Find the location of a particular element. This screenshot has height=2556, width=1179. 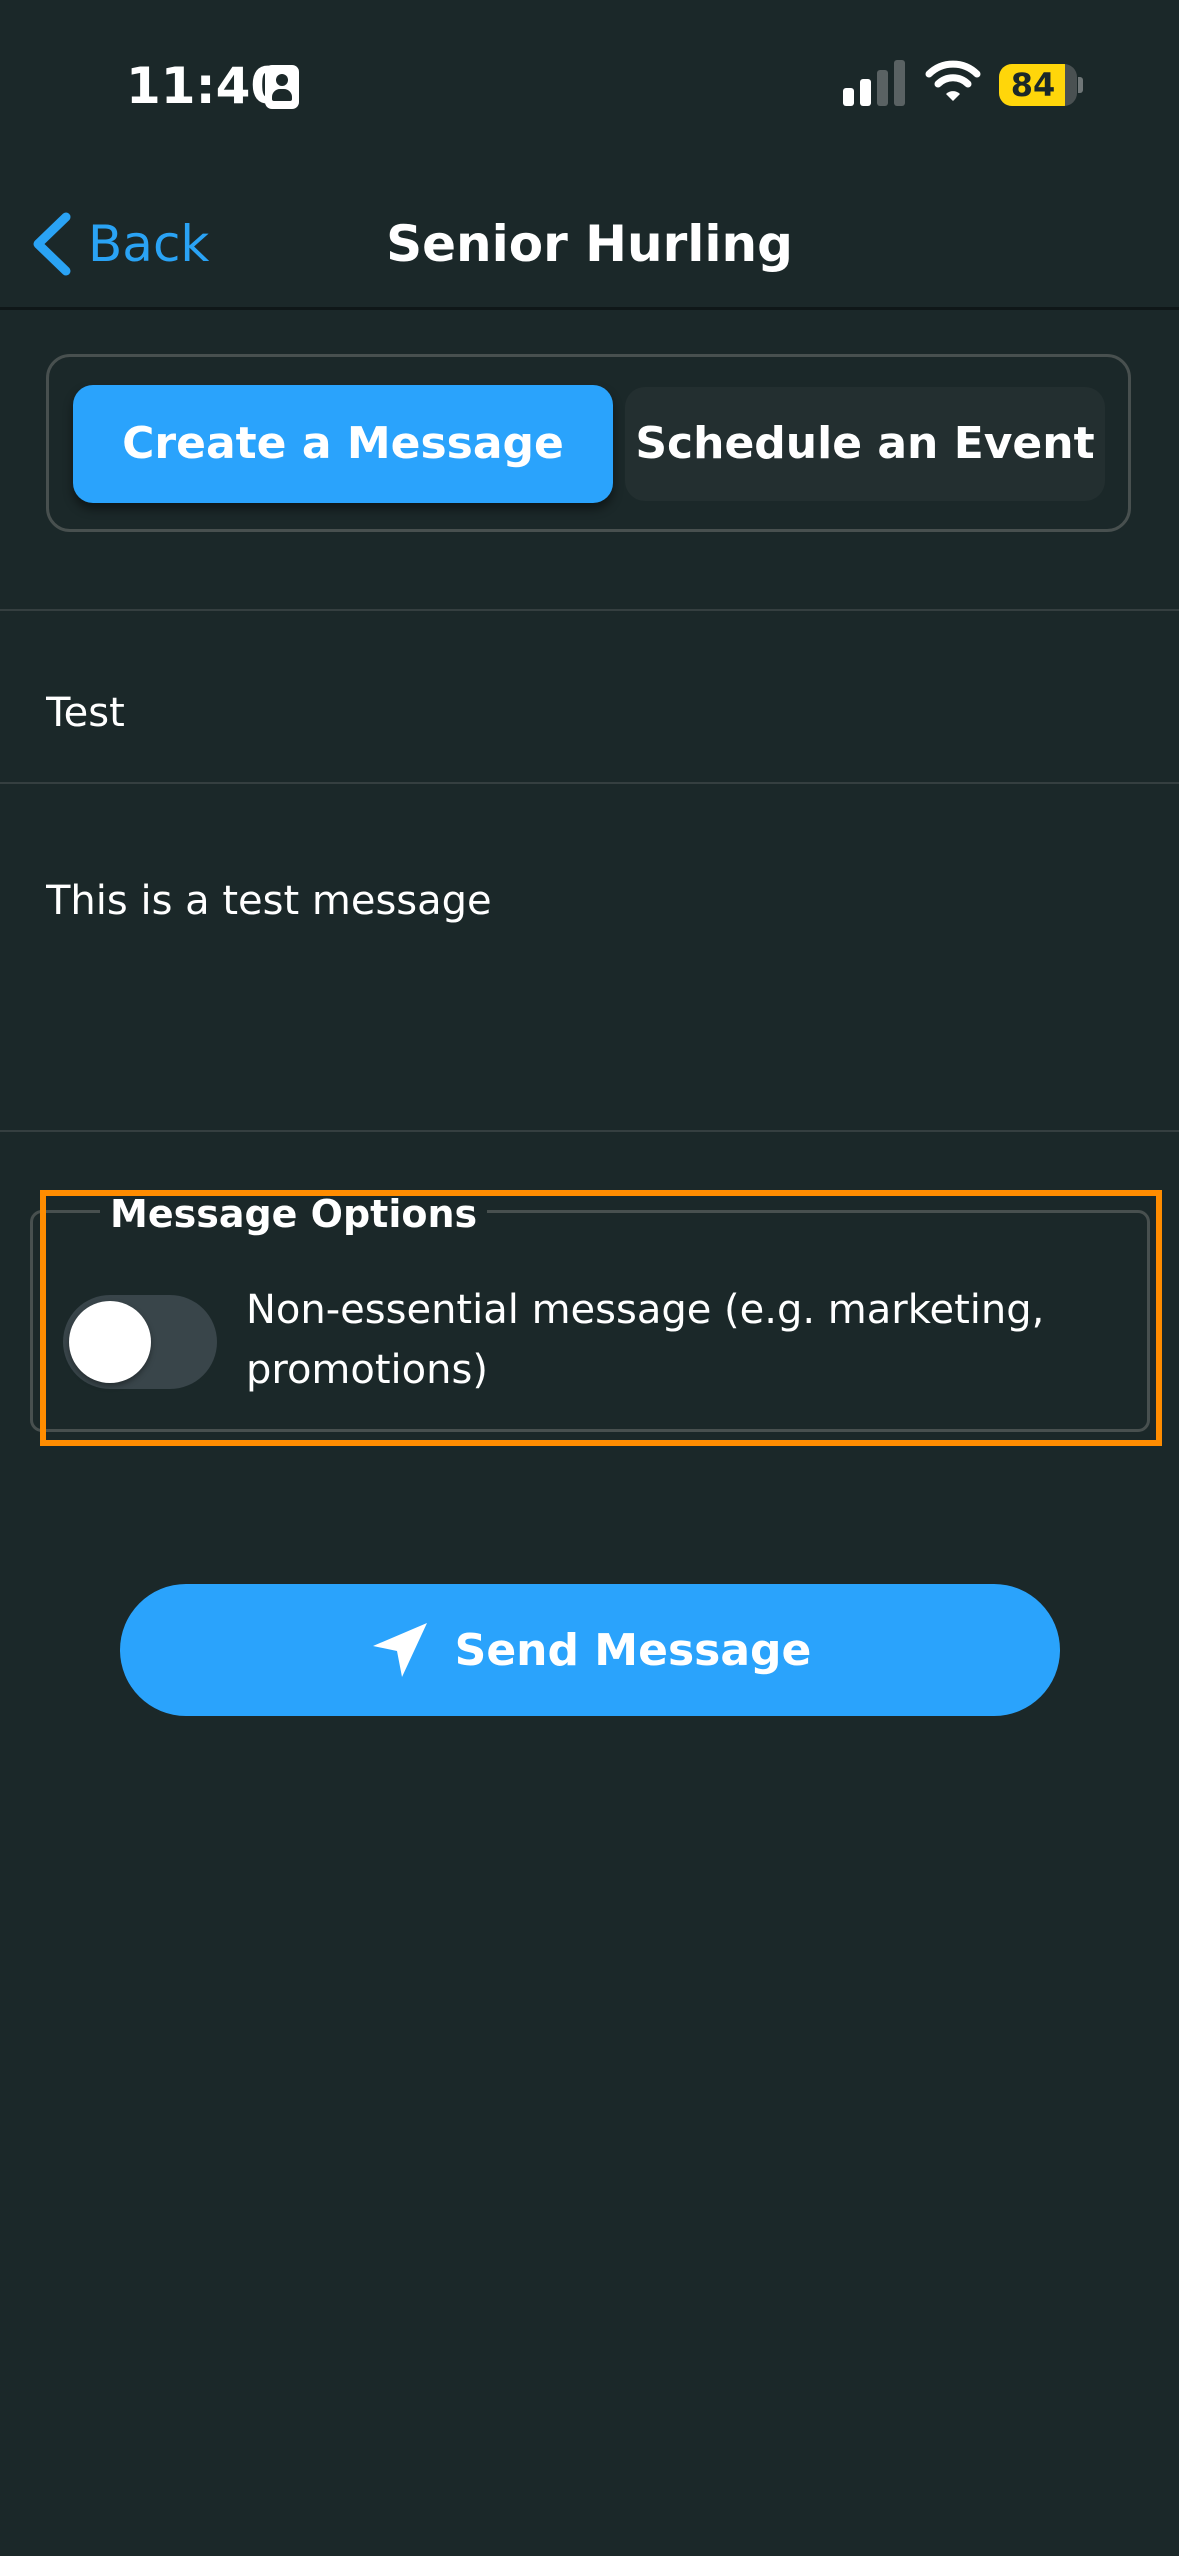

battery-icon: 84 is located at coordinates (1038, 85).